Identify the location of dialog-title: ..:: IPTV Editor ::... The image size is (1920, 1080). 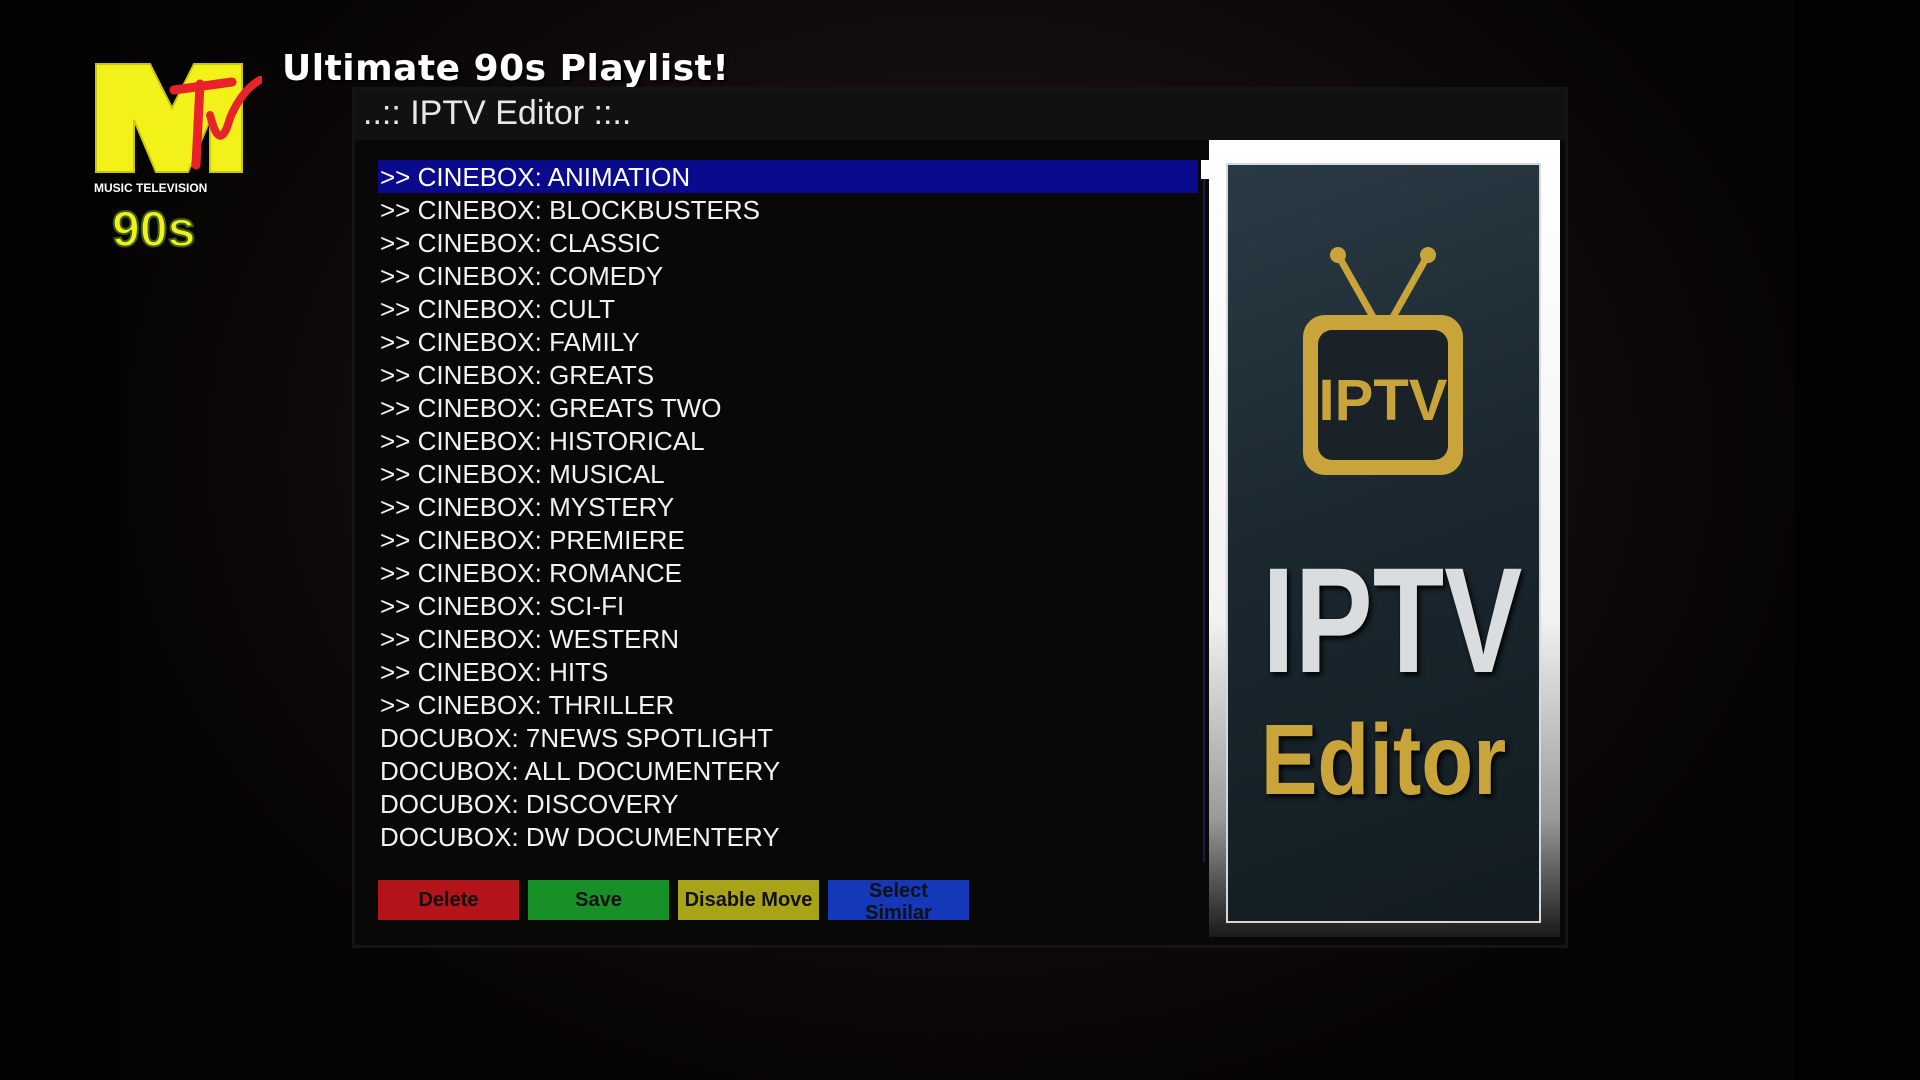
(497, 113).